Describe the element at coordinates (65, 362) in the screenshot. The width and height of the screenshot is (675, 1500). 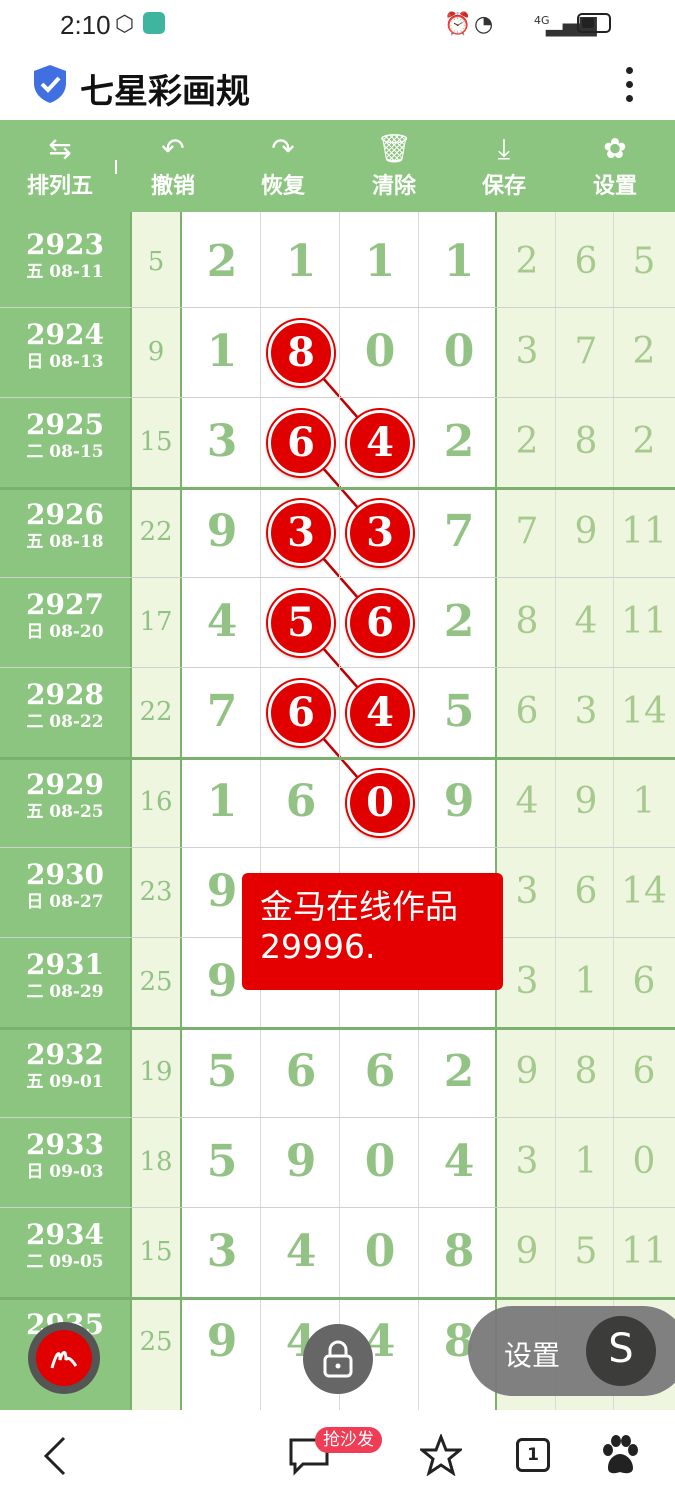
I see `issue-date: 日 08-13` at that location.